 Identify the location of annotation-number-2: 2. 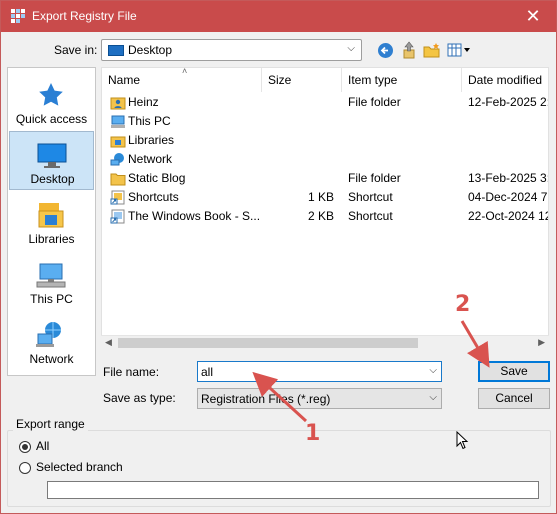
(463, 304).